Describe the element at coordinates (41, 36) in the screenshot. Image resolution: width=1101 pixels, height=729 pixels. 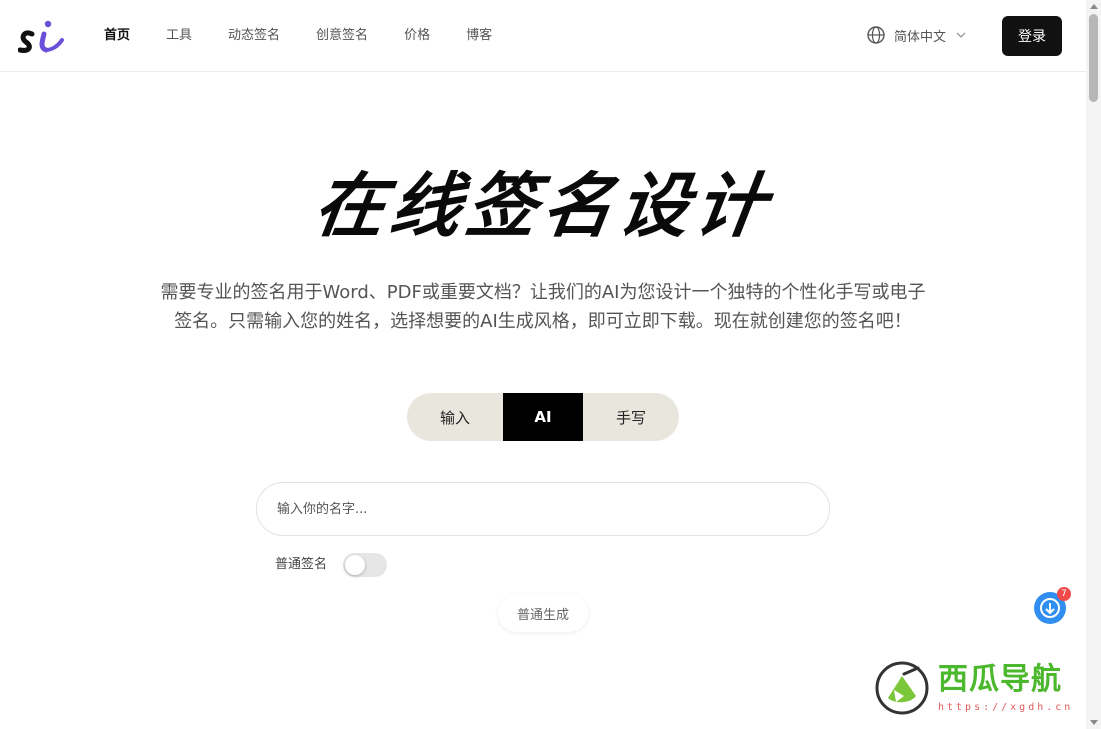
I see `si-logo-icon` at that location.